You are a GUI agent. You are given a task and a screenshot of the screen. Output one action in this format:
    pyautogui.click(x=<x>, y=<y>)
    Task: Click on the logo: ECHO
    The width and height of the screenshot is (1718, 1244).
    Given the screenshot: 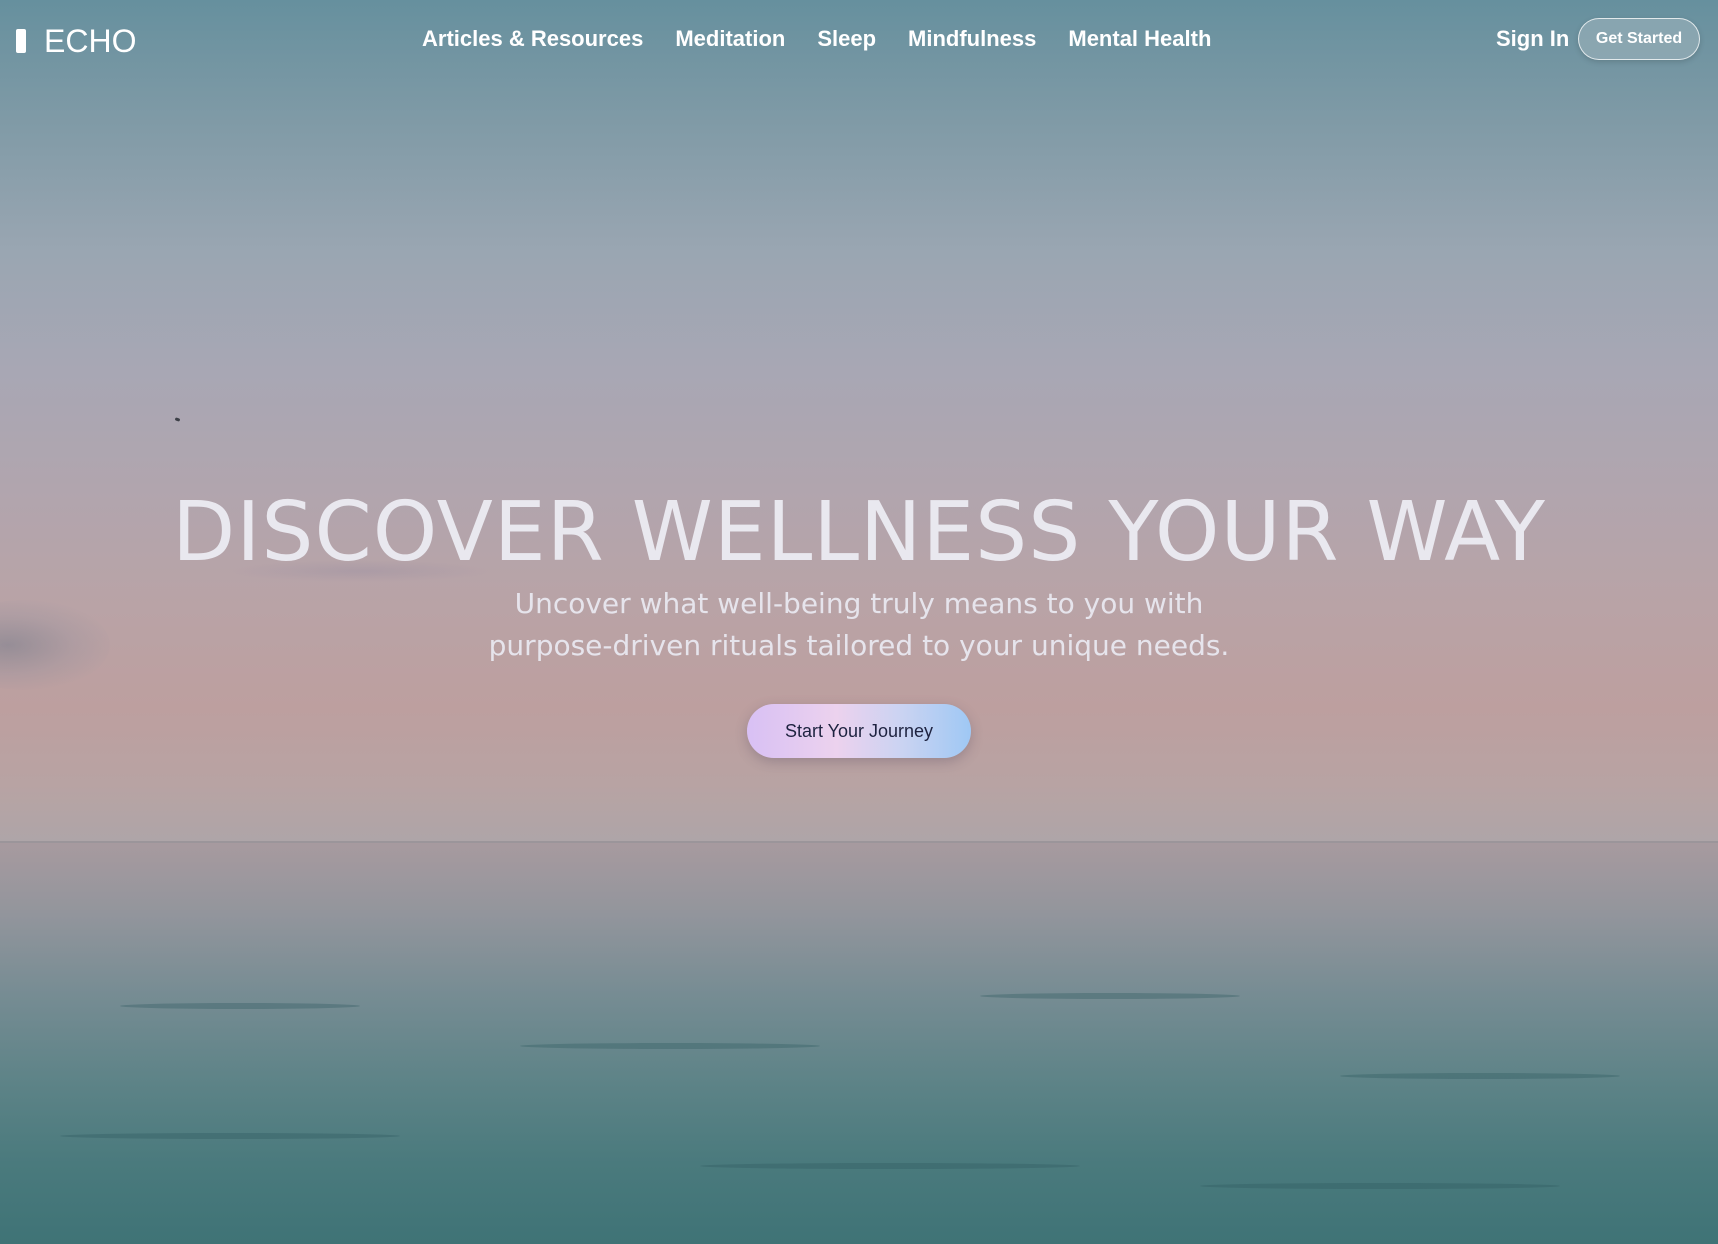 What is the action you would take?
    pyautogui.click(x=76, y=41)
    